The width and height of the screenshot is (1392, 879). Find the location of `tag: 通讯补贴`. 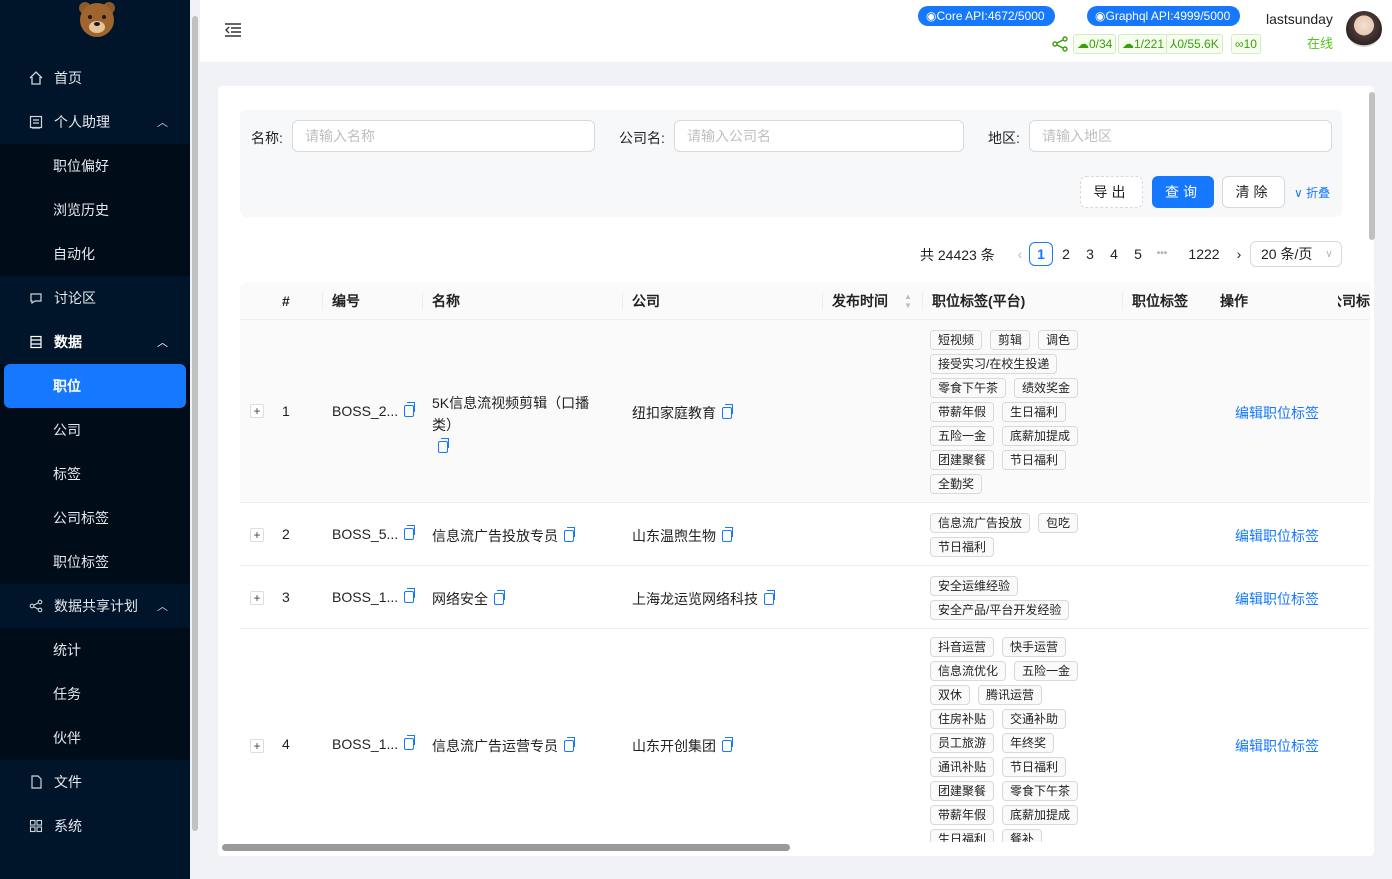

tag: 通讯补贴 is located at coordinates (962, 767).